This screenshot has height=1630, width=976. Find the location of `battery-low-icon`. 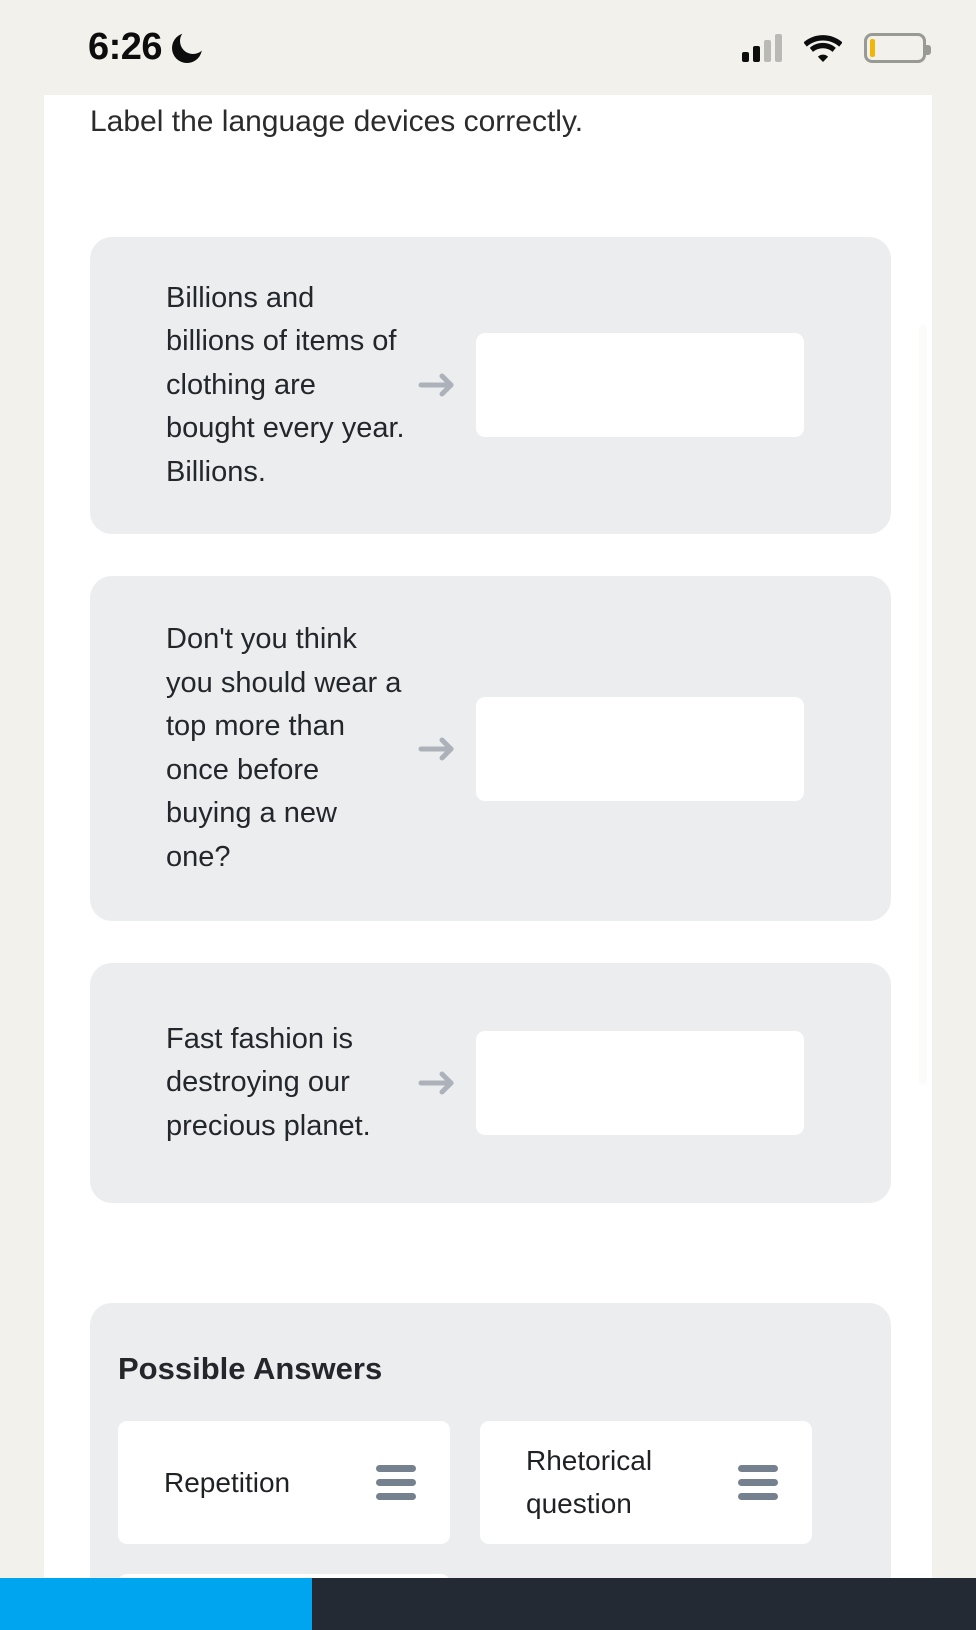

battery-low-icon is located at coordinates (897, 47).